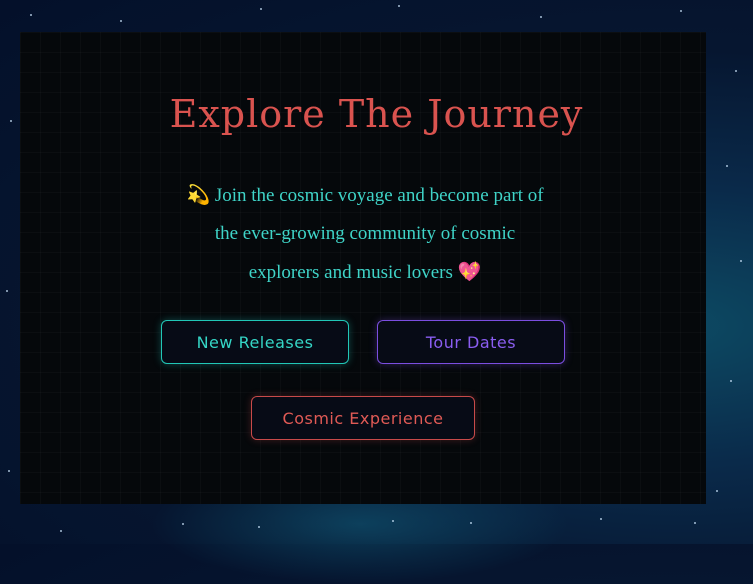  What do you see at coordinates (198, 195) in the screenshot?
I see `dizzy-icon: 💫` at bounding box center [198, 195].